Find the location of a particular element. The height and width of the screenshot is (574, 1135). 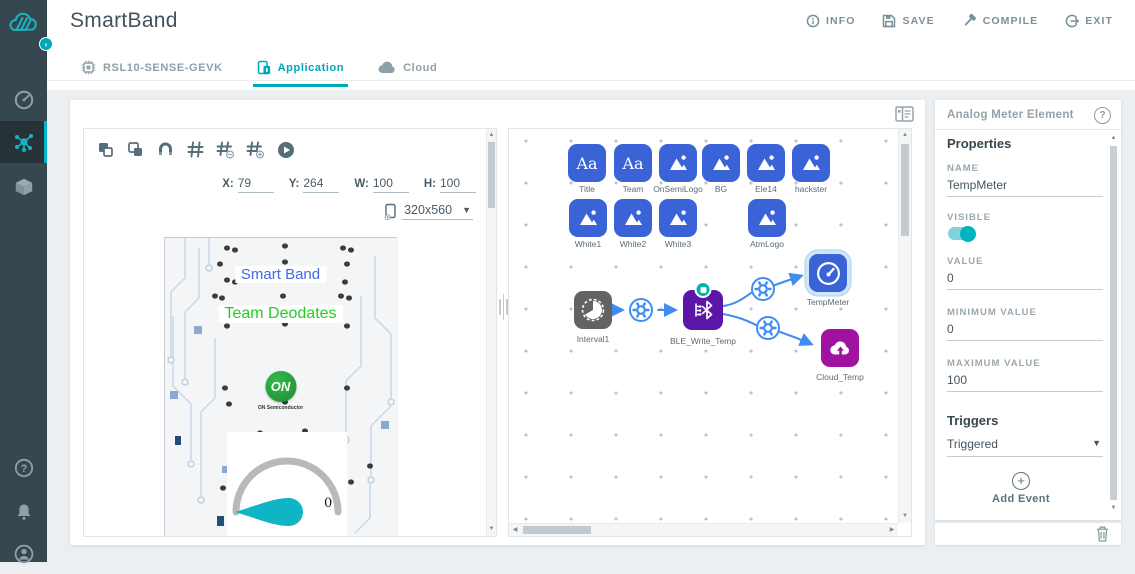

bring-forward-icon is located at coordinates (105, 149).